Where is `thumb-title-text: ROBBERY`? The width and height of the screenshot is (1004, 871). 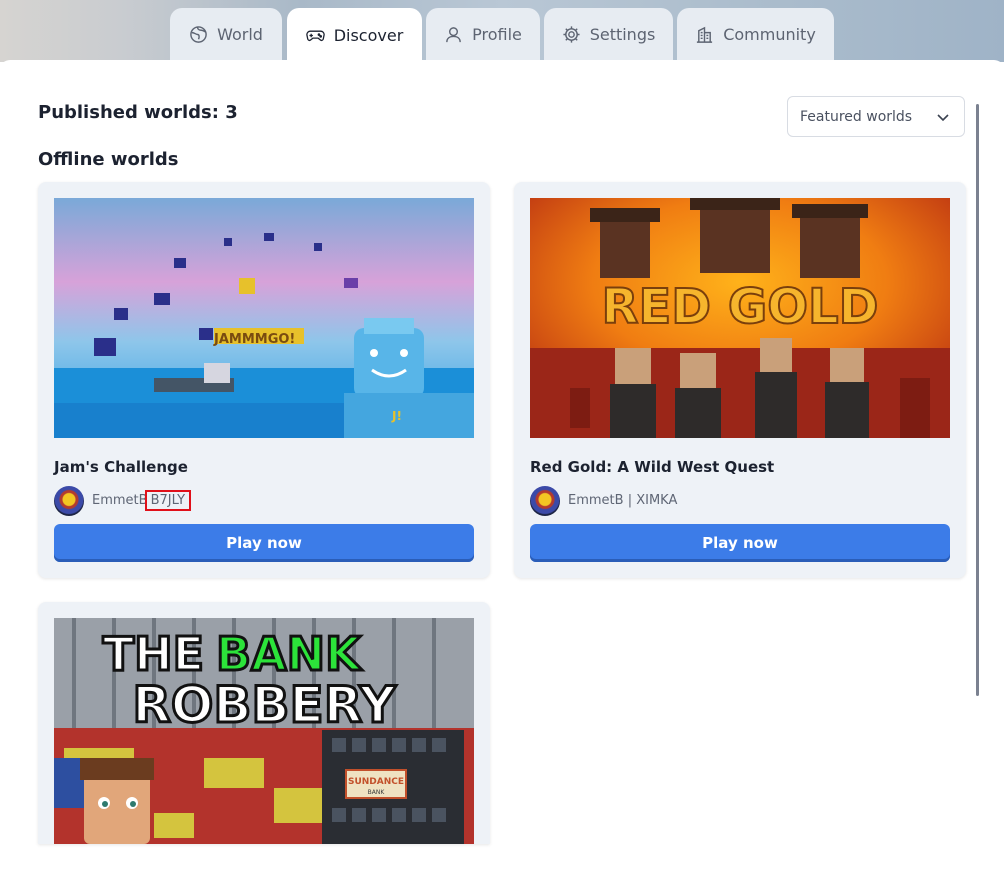 thumb-title-text: ROBBERY is located at coordinates (264, 705).